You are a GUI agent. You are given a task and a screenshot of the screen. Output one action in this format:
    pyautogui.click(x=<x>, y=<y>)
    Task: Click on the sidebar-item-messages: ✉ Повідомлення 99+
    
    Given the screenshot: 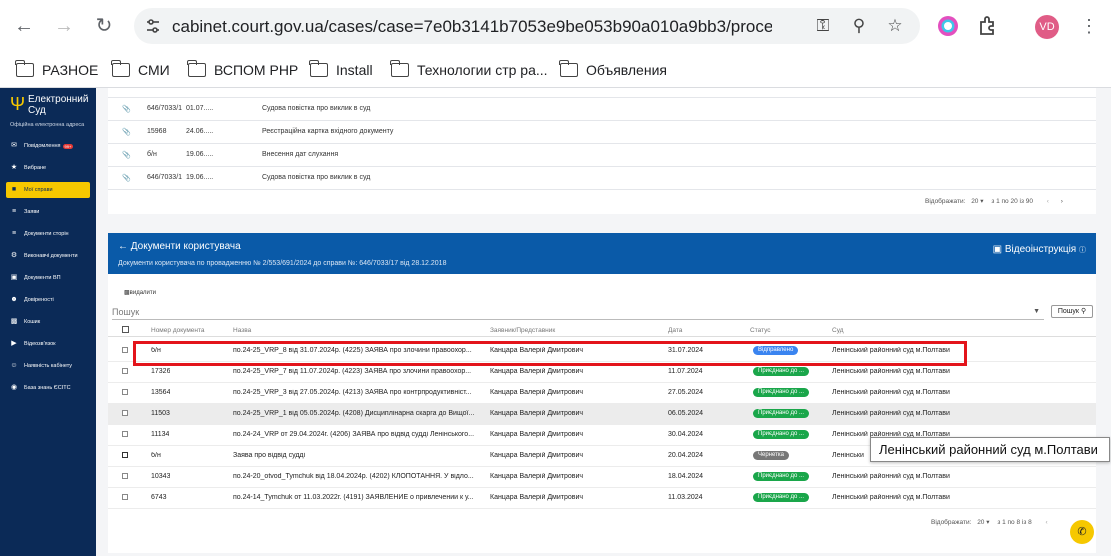 What is the action you would take?
    pyautogui.click(x=48, y=146)
    